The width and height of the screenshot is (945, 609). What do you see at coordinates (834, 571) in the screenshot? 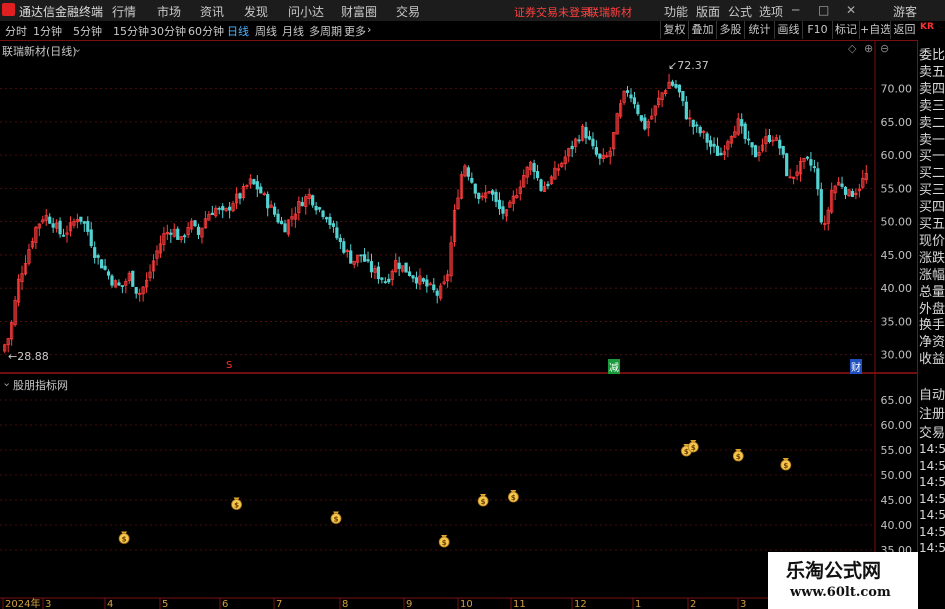
I see `watermark-title: 乐淘公式网` at bounding box center [834, 571].